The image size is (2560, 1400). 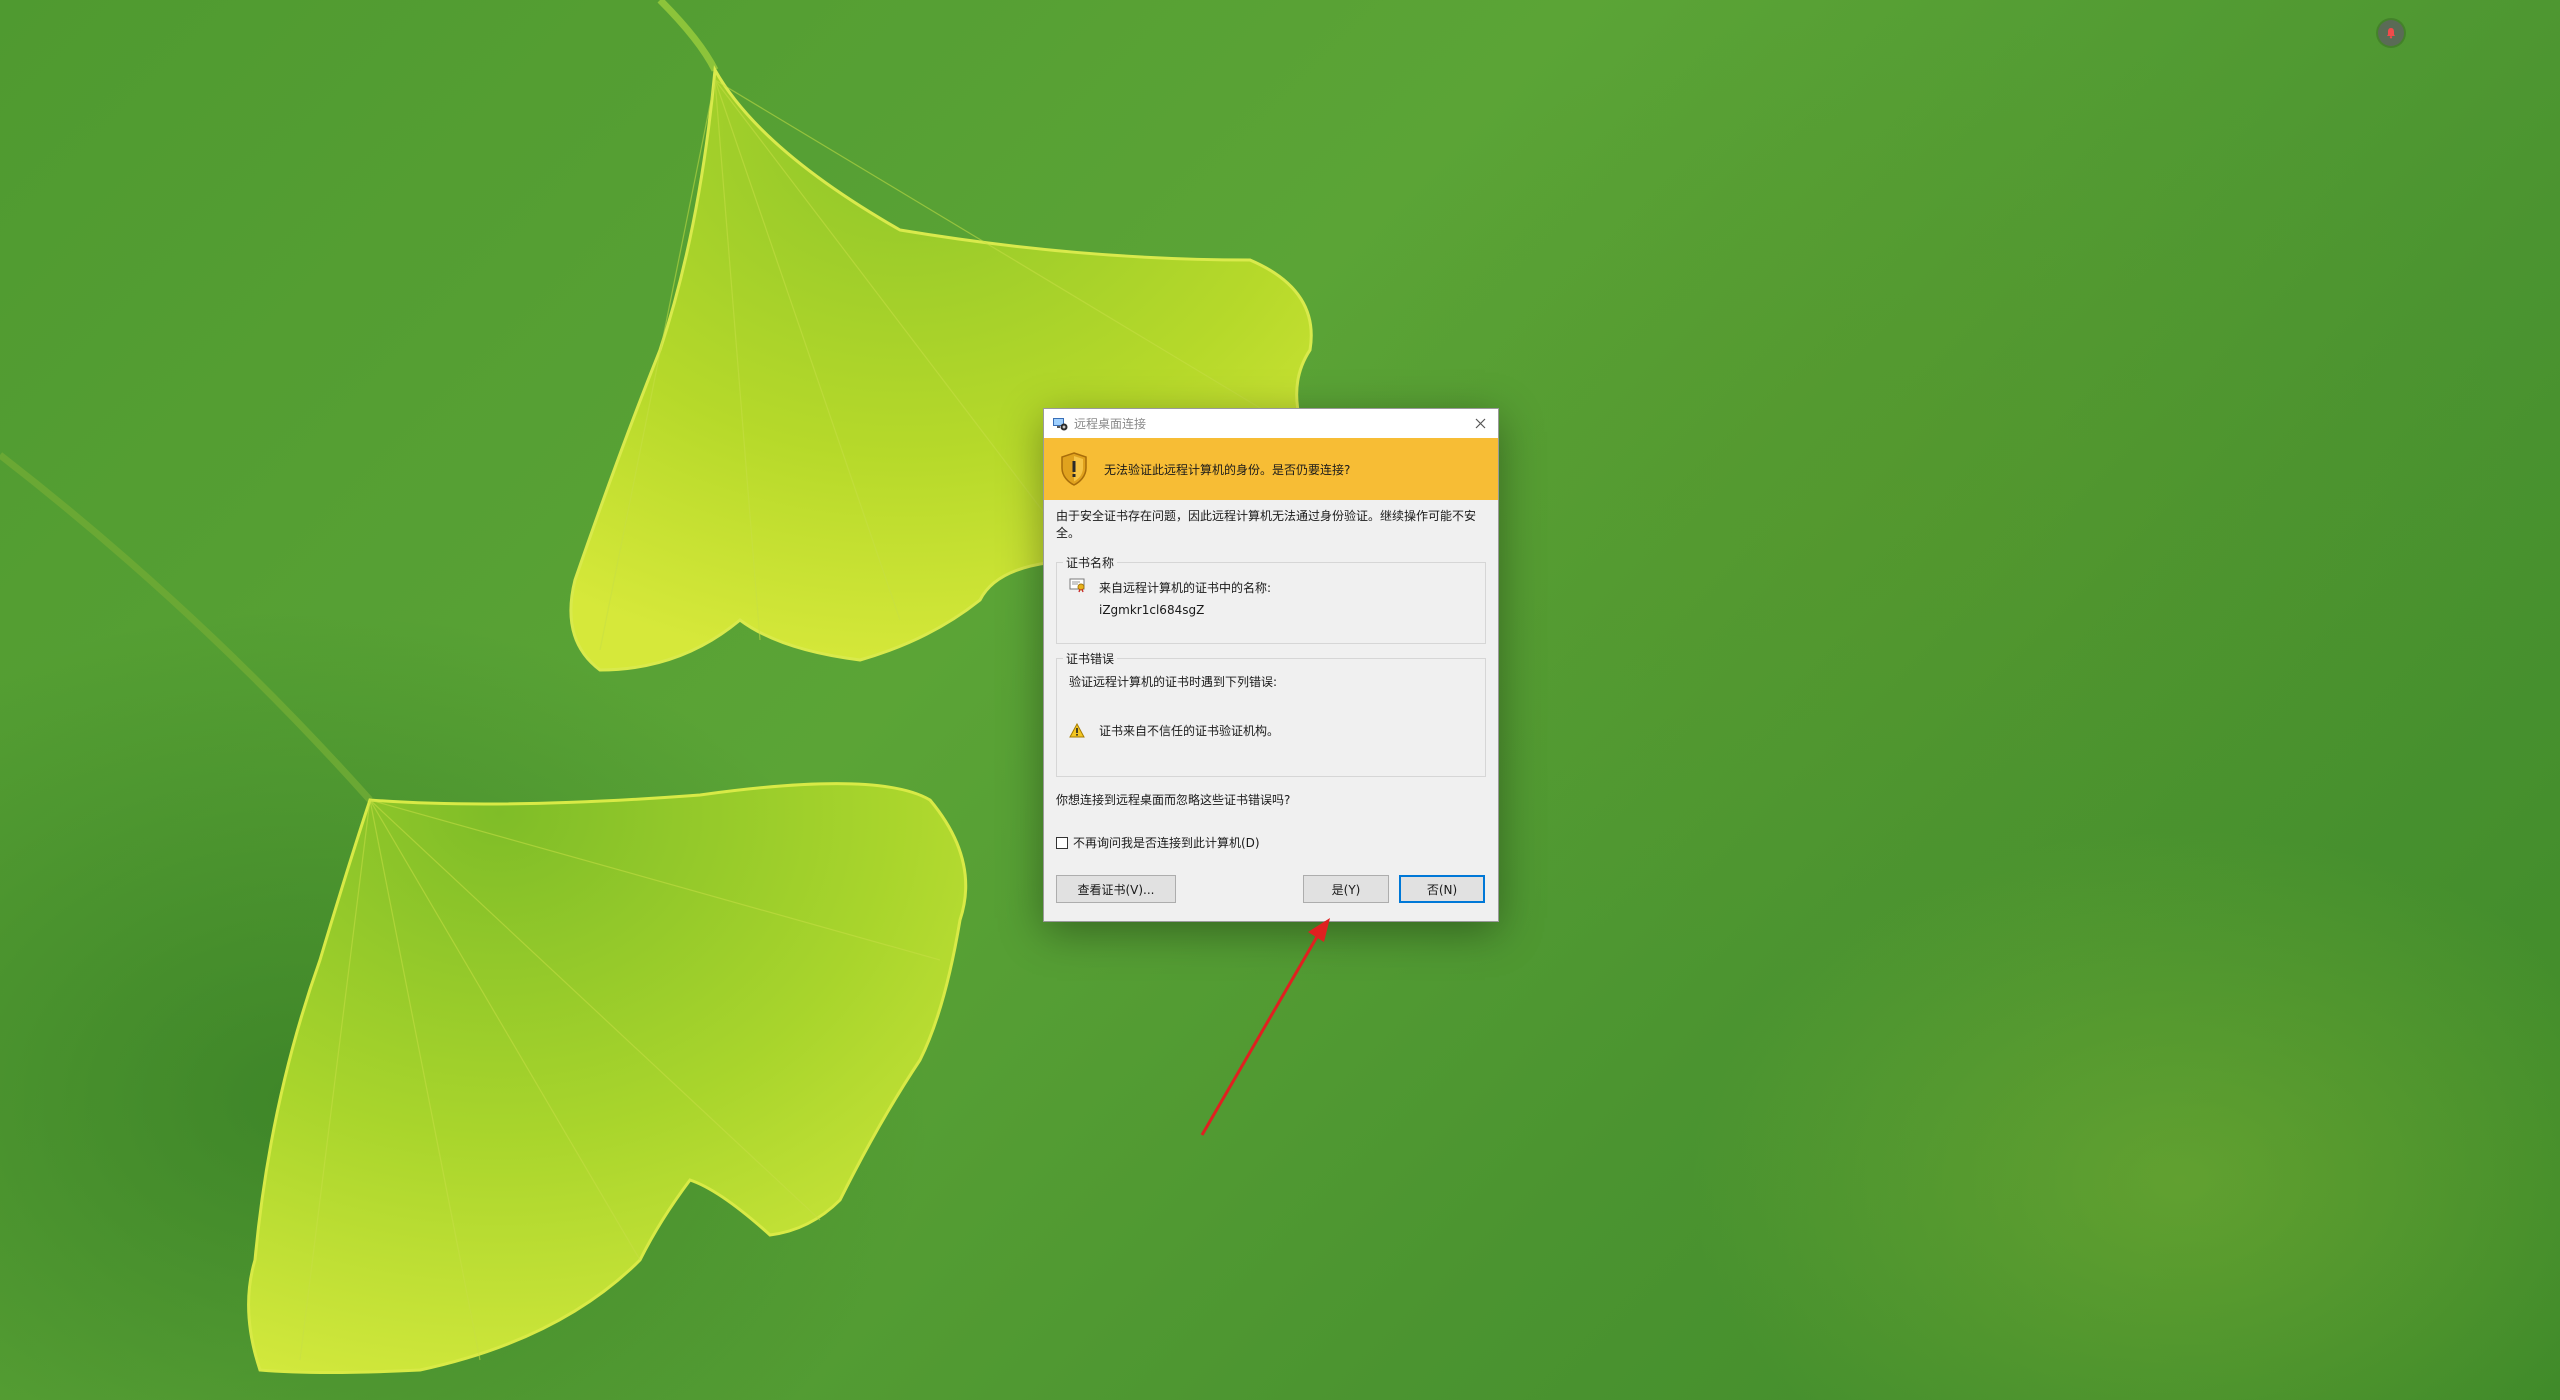 What do you see at coordinates (1271, 423) in the screenshot?
I see `dialog-titlebar: 远程桌面连接` at bounding box center [1271, 423].